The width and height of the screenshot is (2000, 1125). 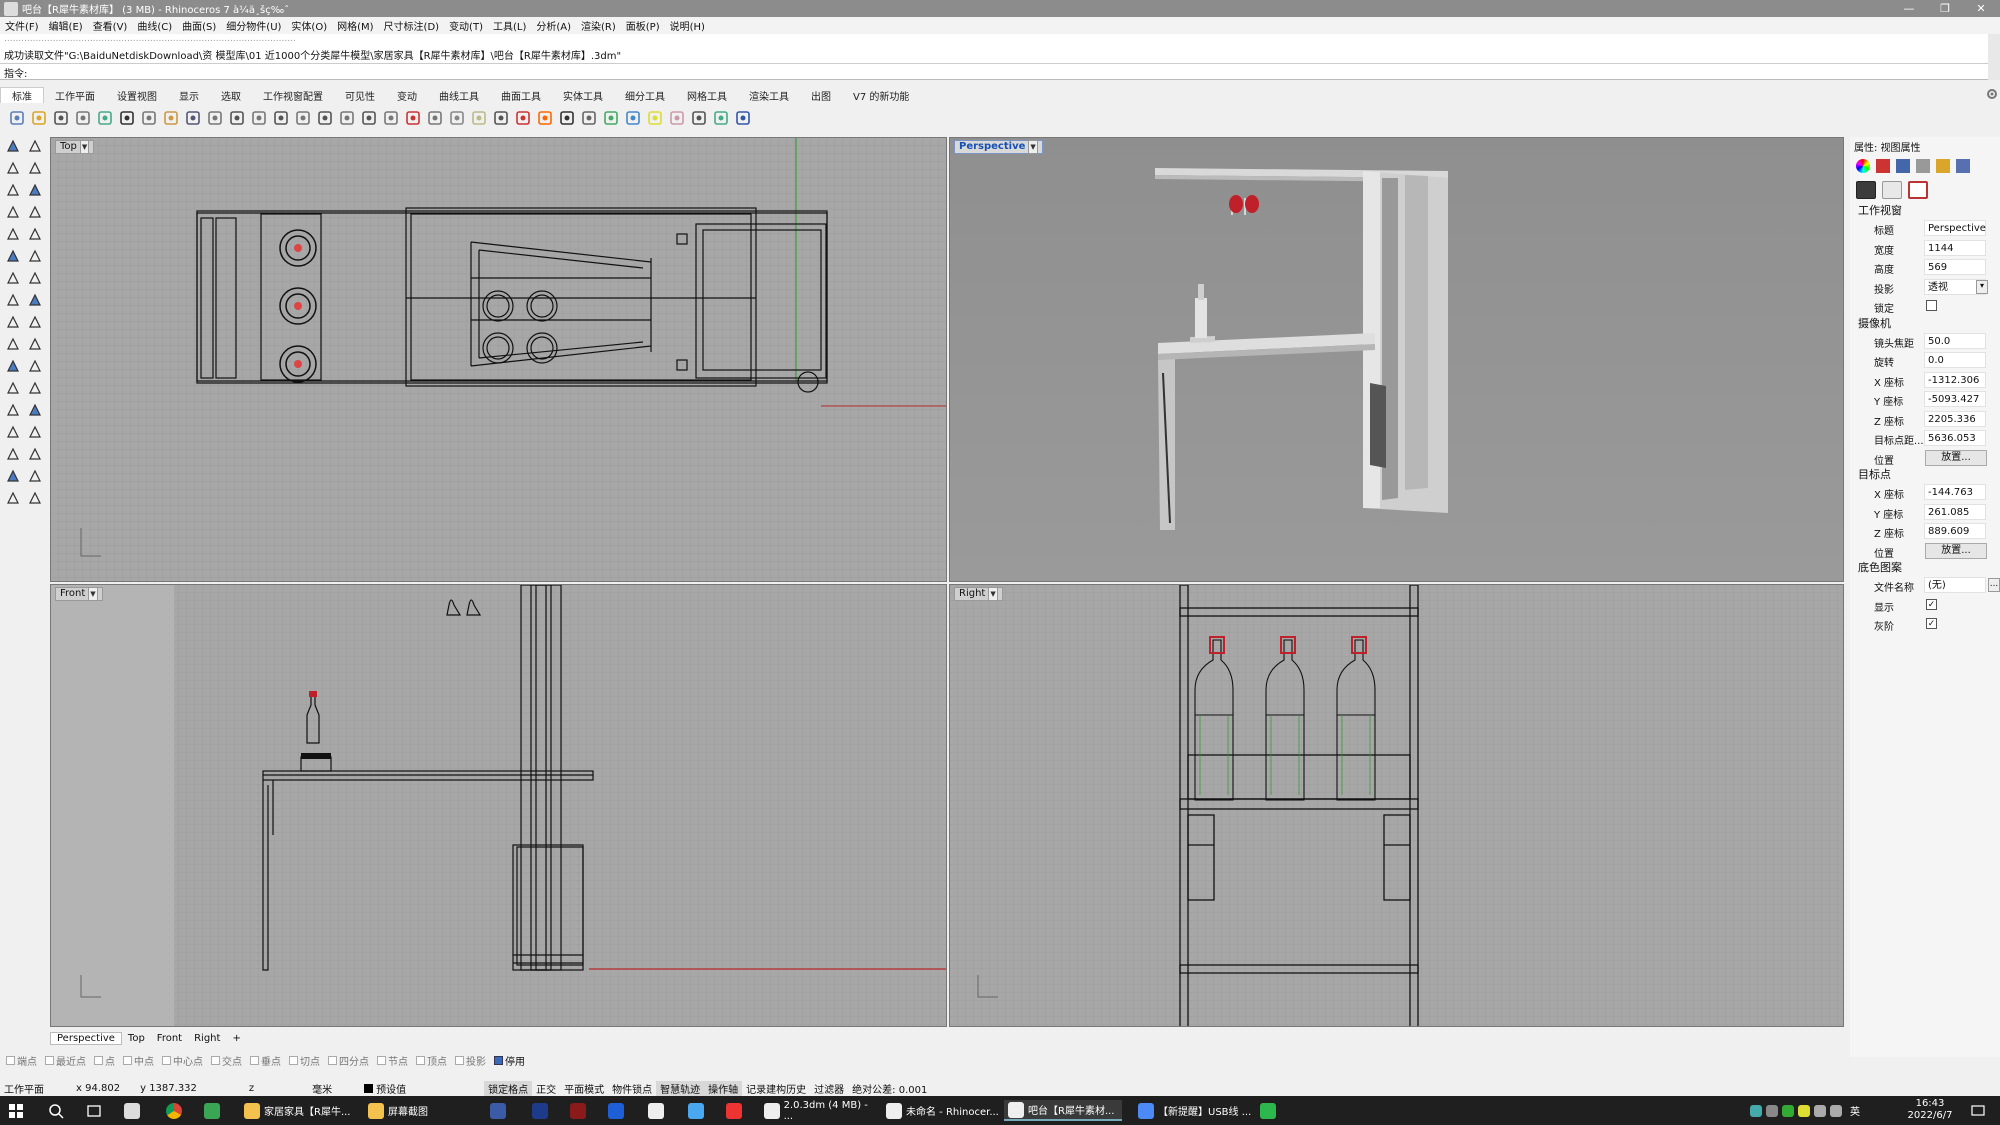 What do you see at coordinates (360, 95) in the screenshot?
I see `toolbar-tab-6: 可见性` at bounding box center [360, 95].